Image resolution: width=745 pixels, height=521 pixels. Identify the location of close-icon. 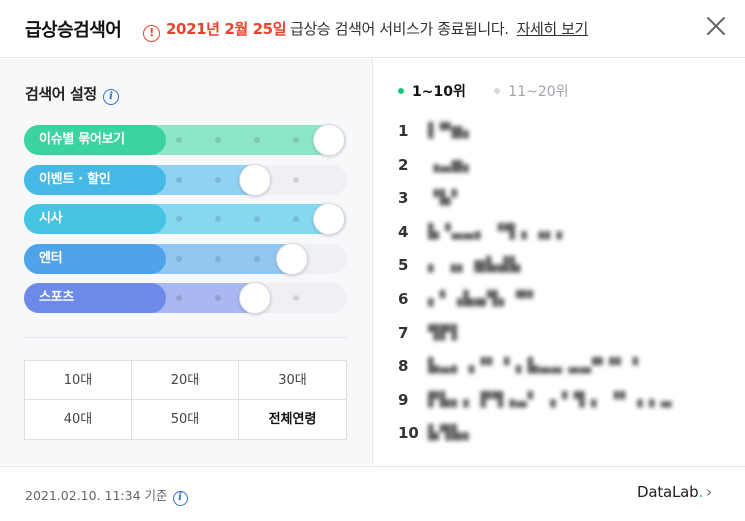
(716, 26).